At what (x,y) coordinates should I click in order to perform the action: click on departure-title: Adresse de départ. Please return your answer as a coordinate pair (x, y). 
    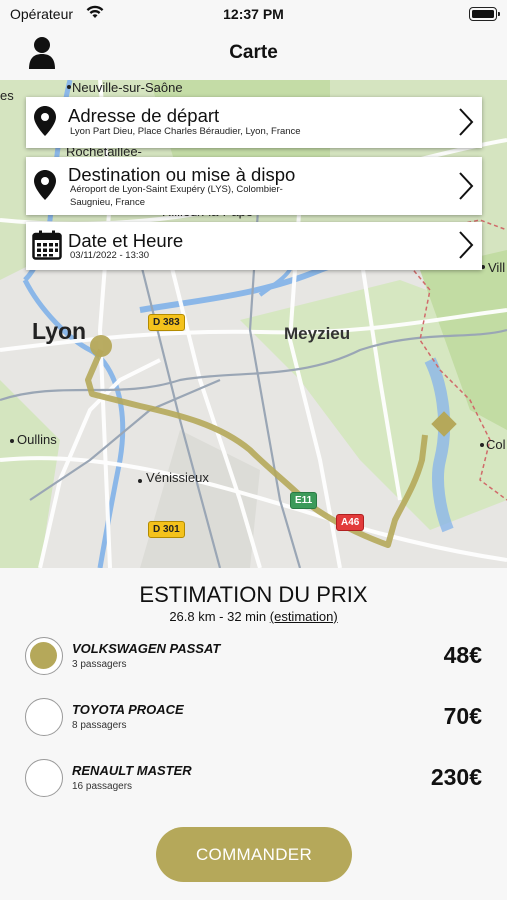
    Looking at the image, I should click on (144, 115).